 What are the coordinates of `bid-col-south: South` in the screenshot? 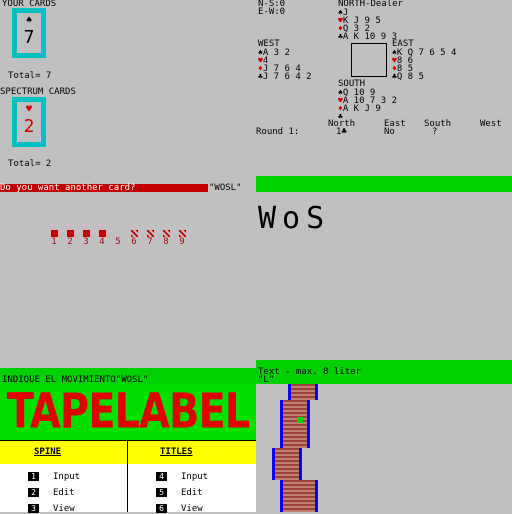 It's located at (438, 124).